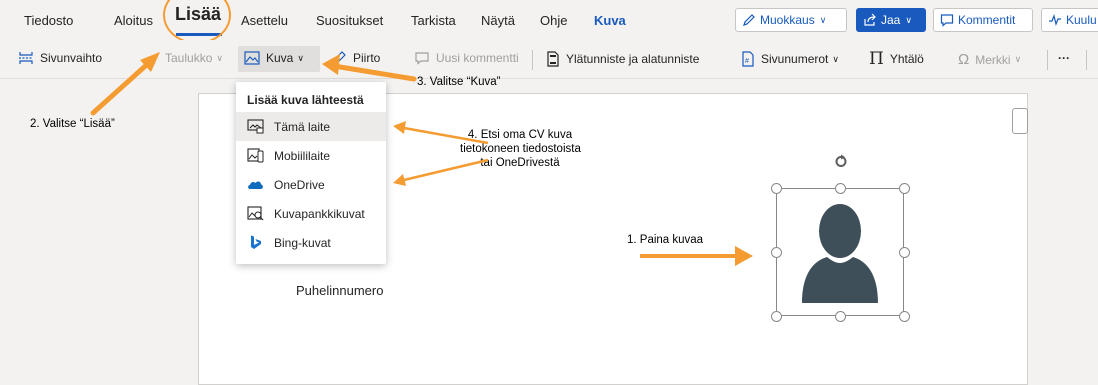 This screenshot has height=385, width=1098. Describe the element at coordinates (904, 188) in the screenshot. I see `resize-handle-ne` at that location.